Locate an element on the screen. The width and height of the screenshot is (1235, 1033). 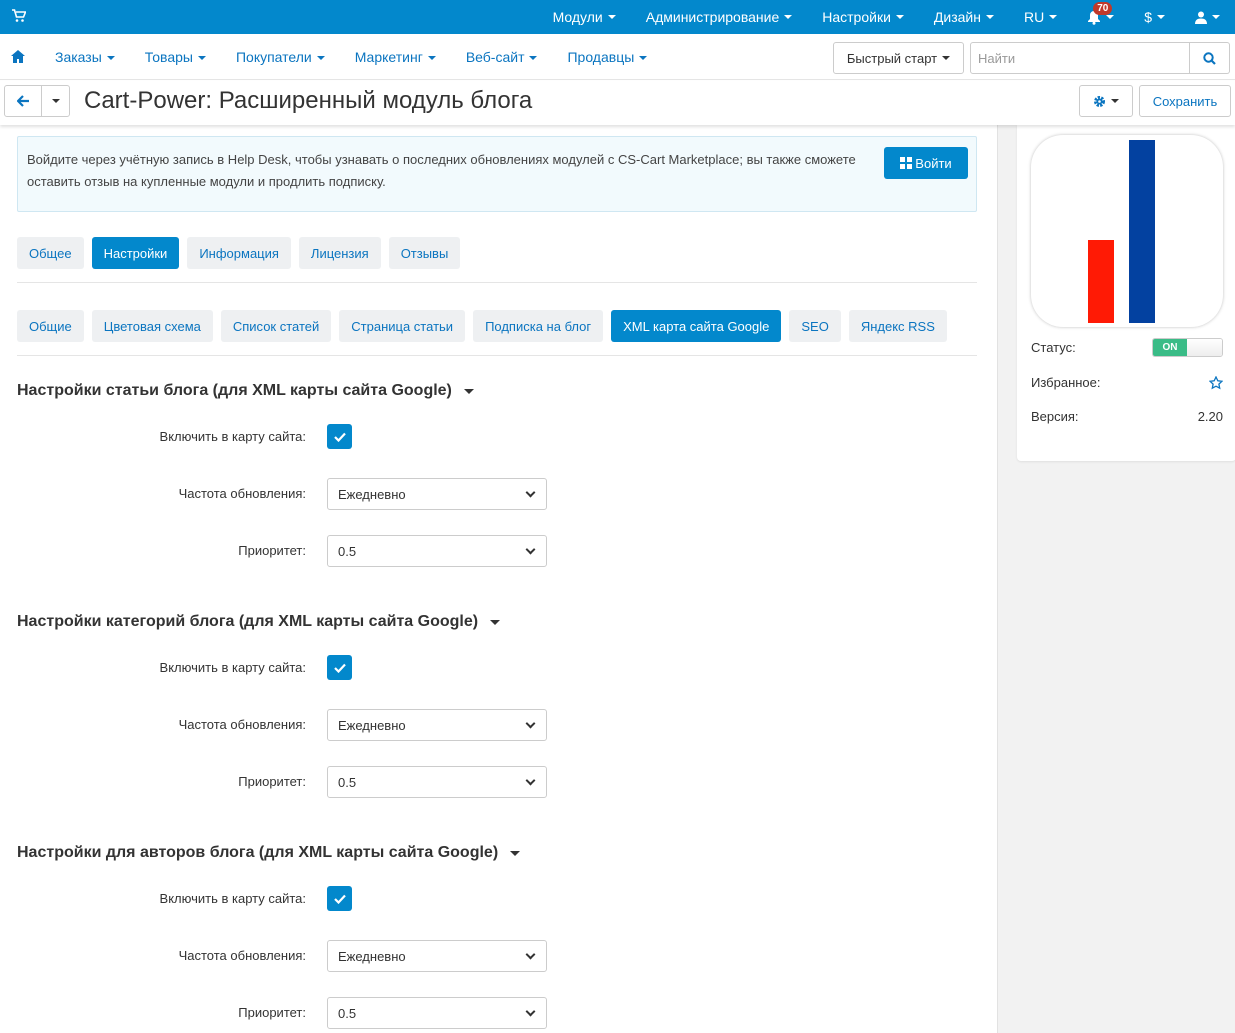
favorite-label: Избранное: is located at coordinates (1066, 382).